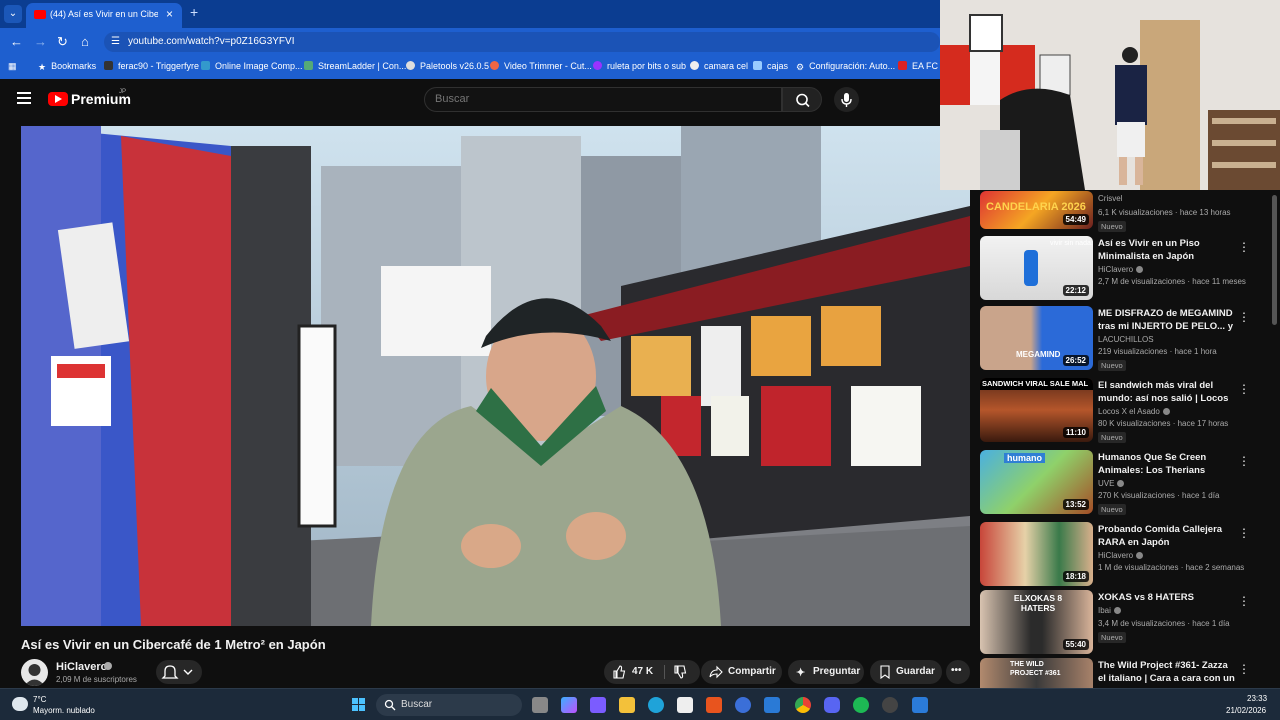 The image size is (1280, 720). Describe the element at coordinates (449, 705) in the screenshot. I see `taskbar-search: Buscar` at that location.